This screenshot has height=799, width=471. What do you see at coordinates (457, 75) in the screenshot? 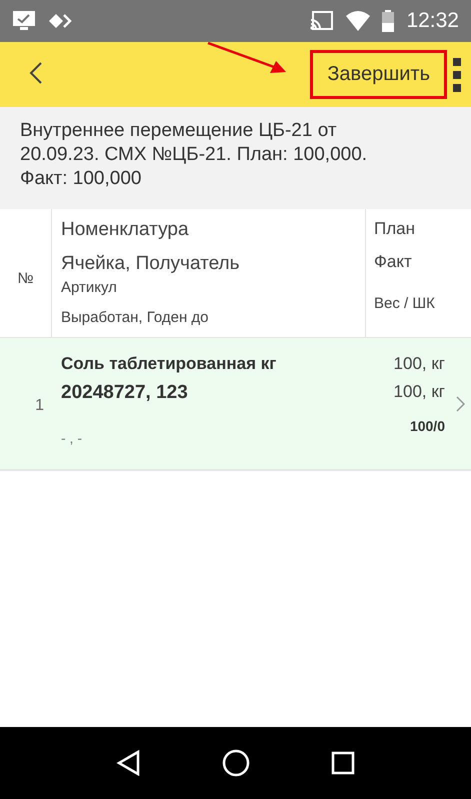
I see `kebab-menu-icon` at bounding box center [457, 75].